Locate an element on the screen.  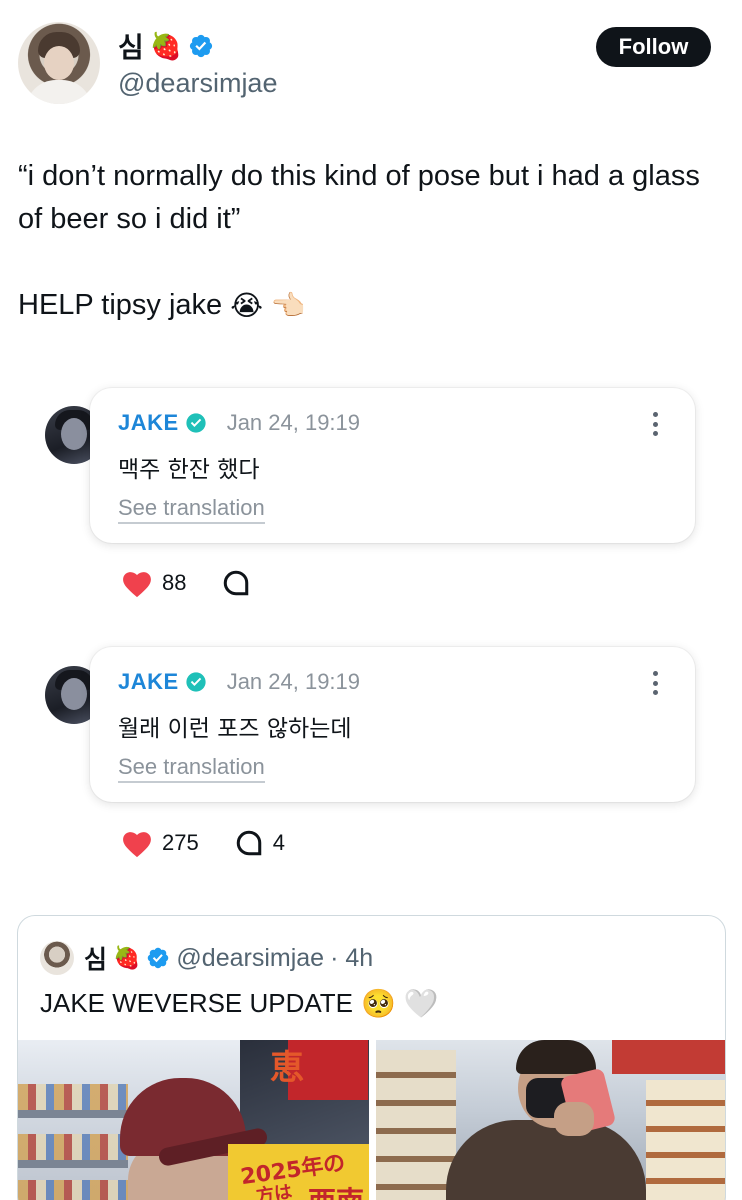
quoted-tweet-header: 심 🍓 @dearsimjae · 4h is located at coordinates (206, 958).